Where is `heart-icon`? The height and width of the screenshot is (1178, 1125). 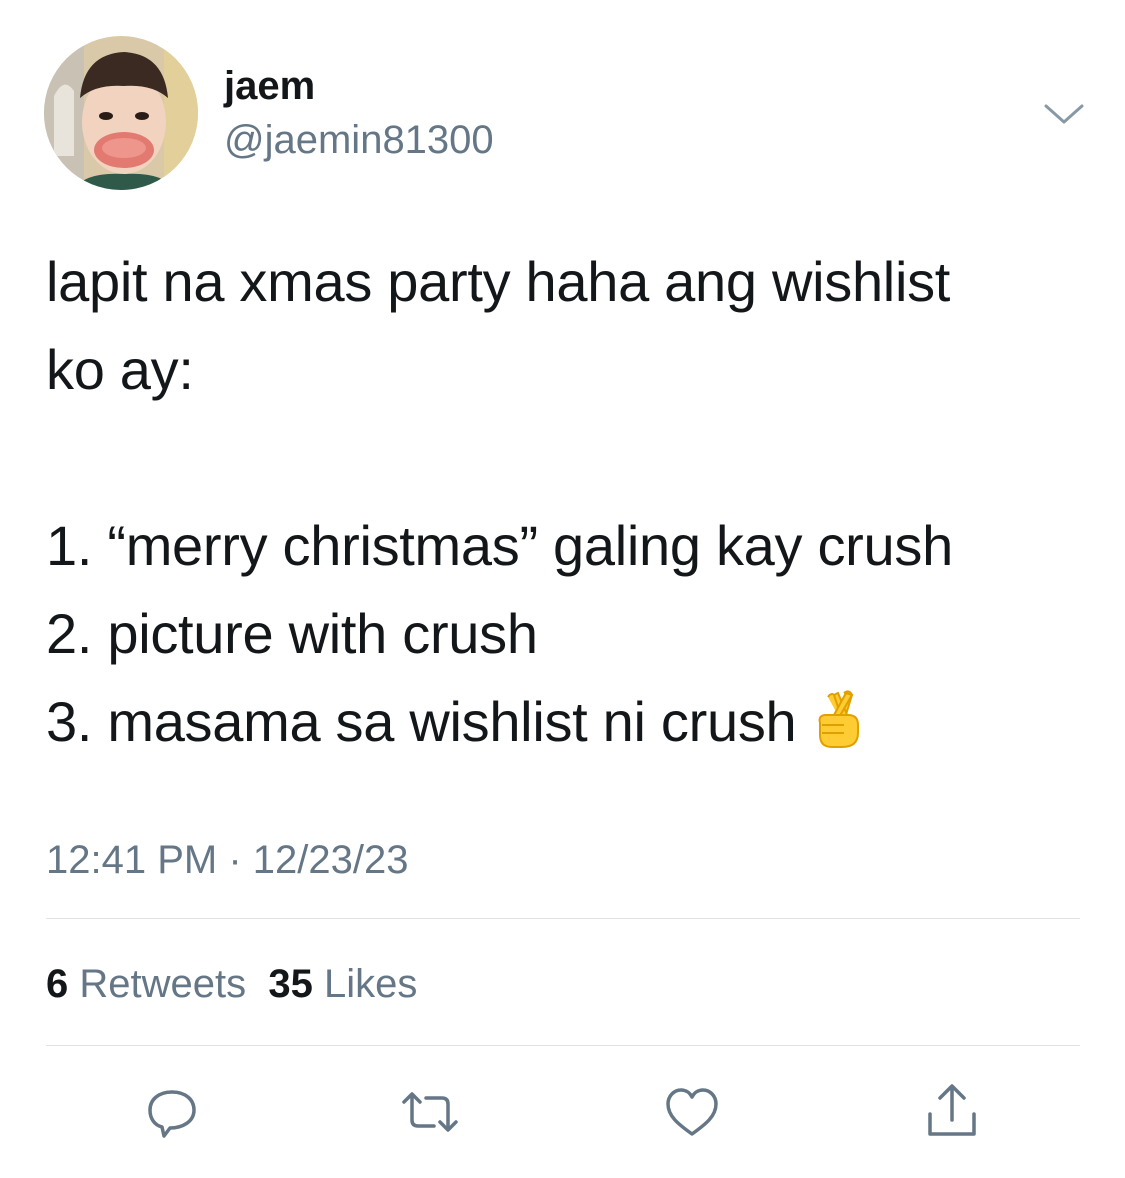
heart-icon is located at coordinates (692, 1112).